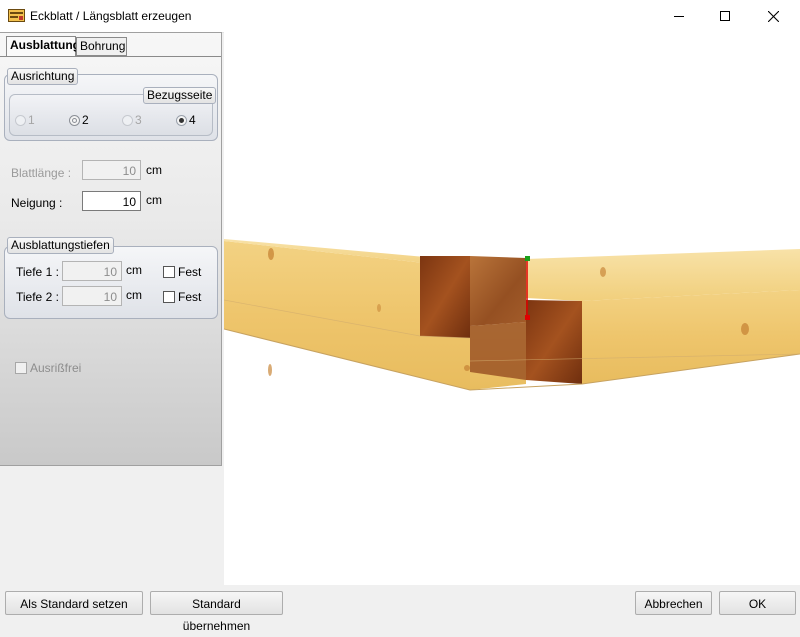 The image size is (800, 637). I want to click on radio-side-1: 1, so click(25, 120).